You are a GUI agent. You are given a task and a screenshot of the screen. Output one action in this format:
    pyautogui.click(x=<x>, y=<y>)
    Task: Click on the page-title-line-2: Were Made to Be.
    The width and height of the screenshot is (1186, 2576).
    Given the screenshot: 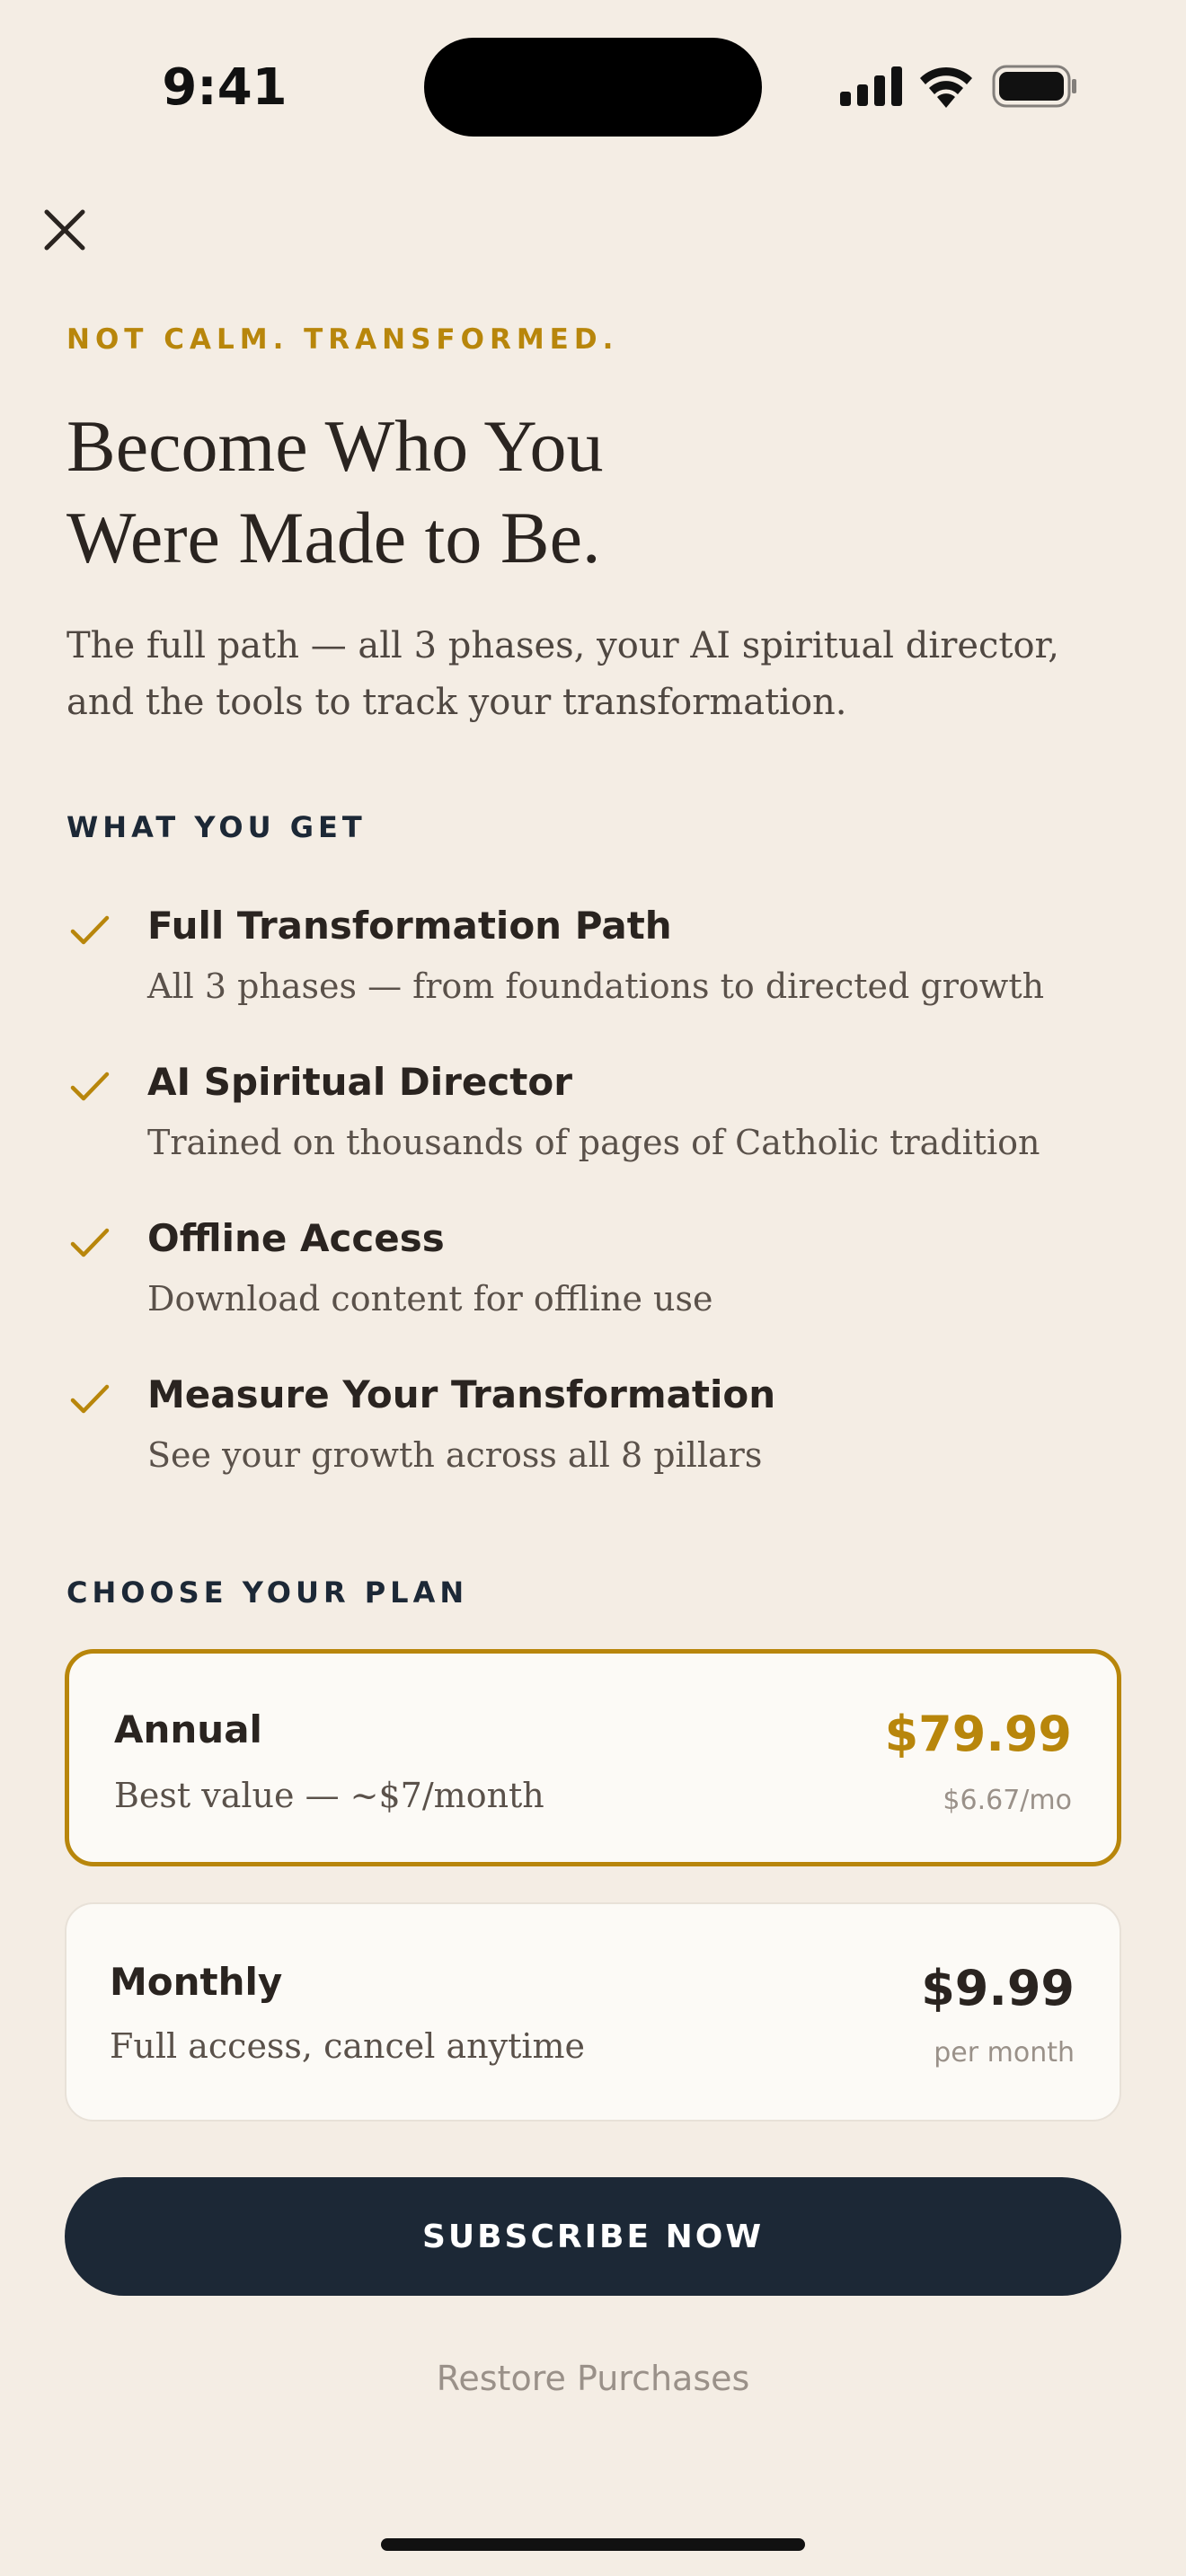 What is the action you would take?
    pyautogui.click(x=333, y=537)
    